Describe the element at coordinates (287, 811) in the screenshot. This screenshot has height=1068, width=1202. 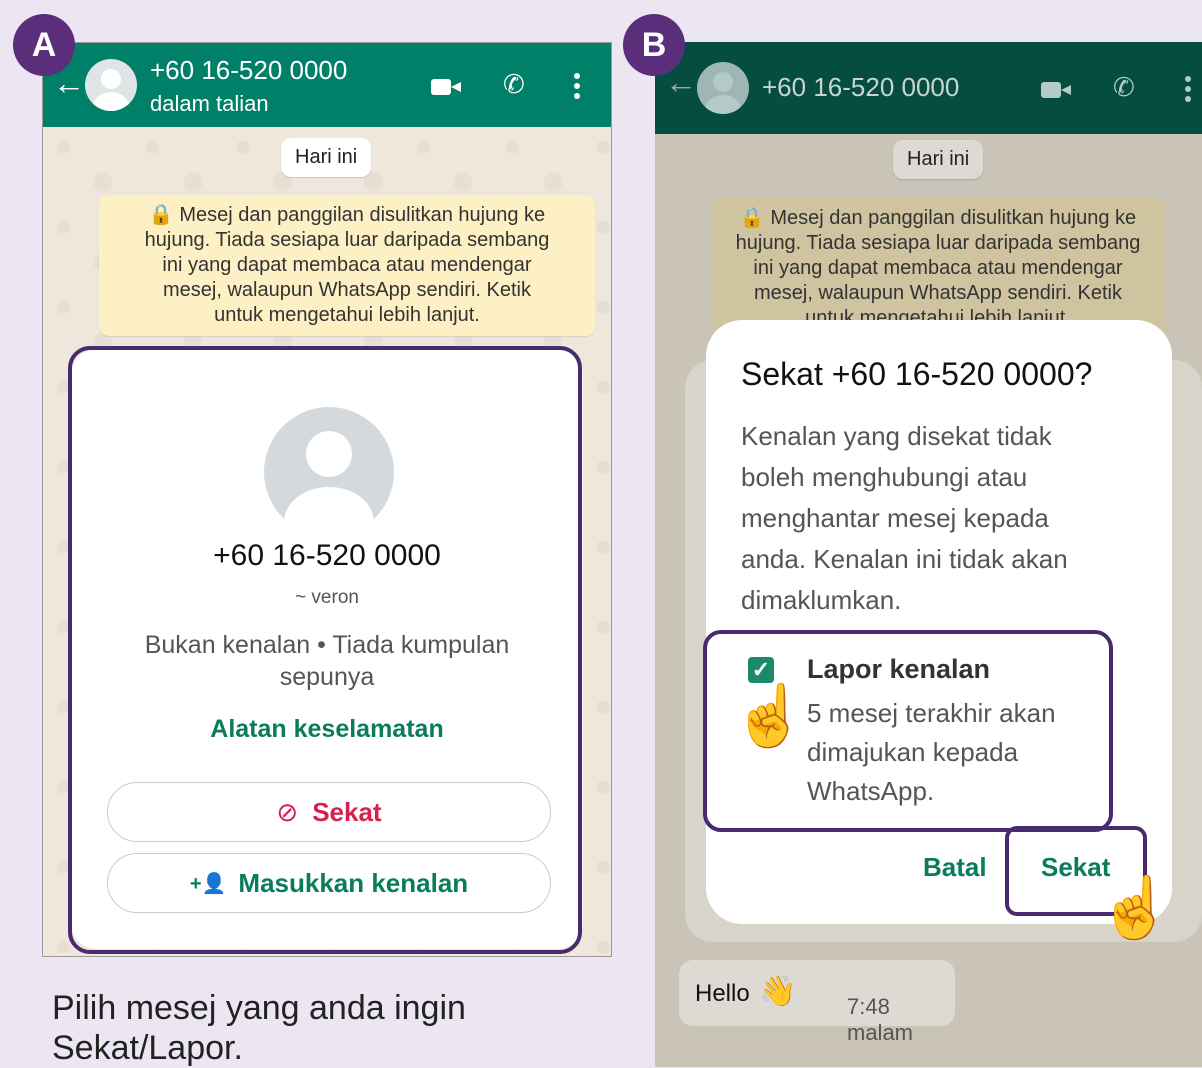
I see `block-icon: ⊘` at that location.